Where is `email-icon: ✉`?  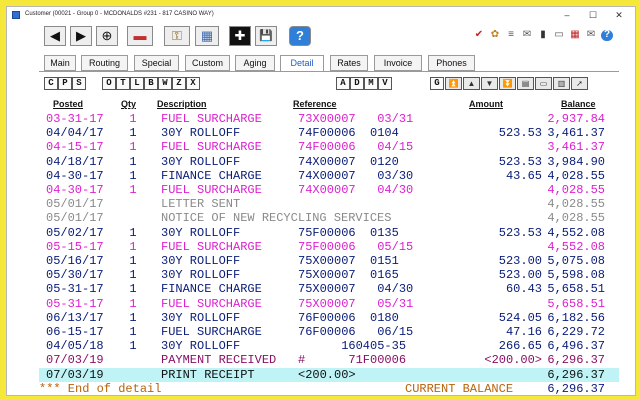
email-icon: ✉ is located at coordinates (591, 35).